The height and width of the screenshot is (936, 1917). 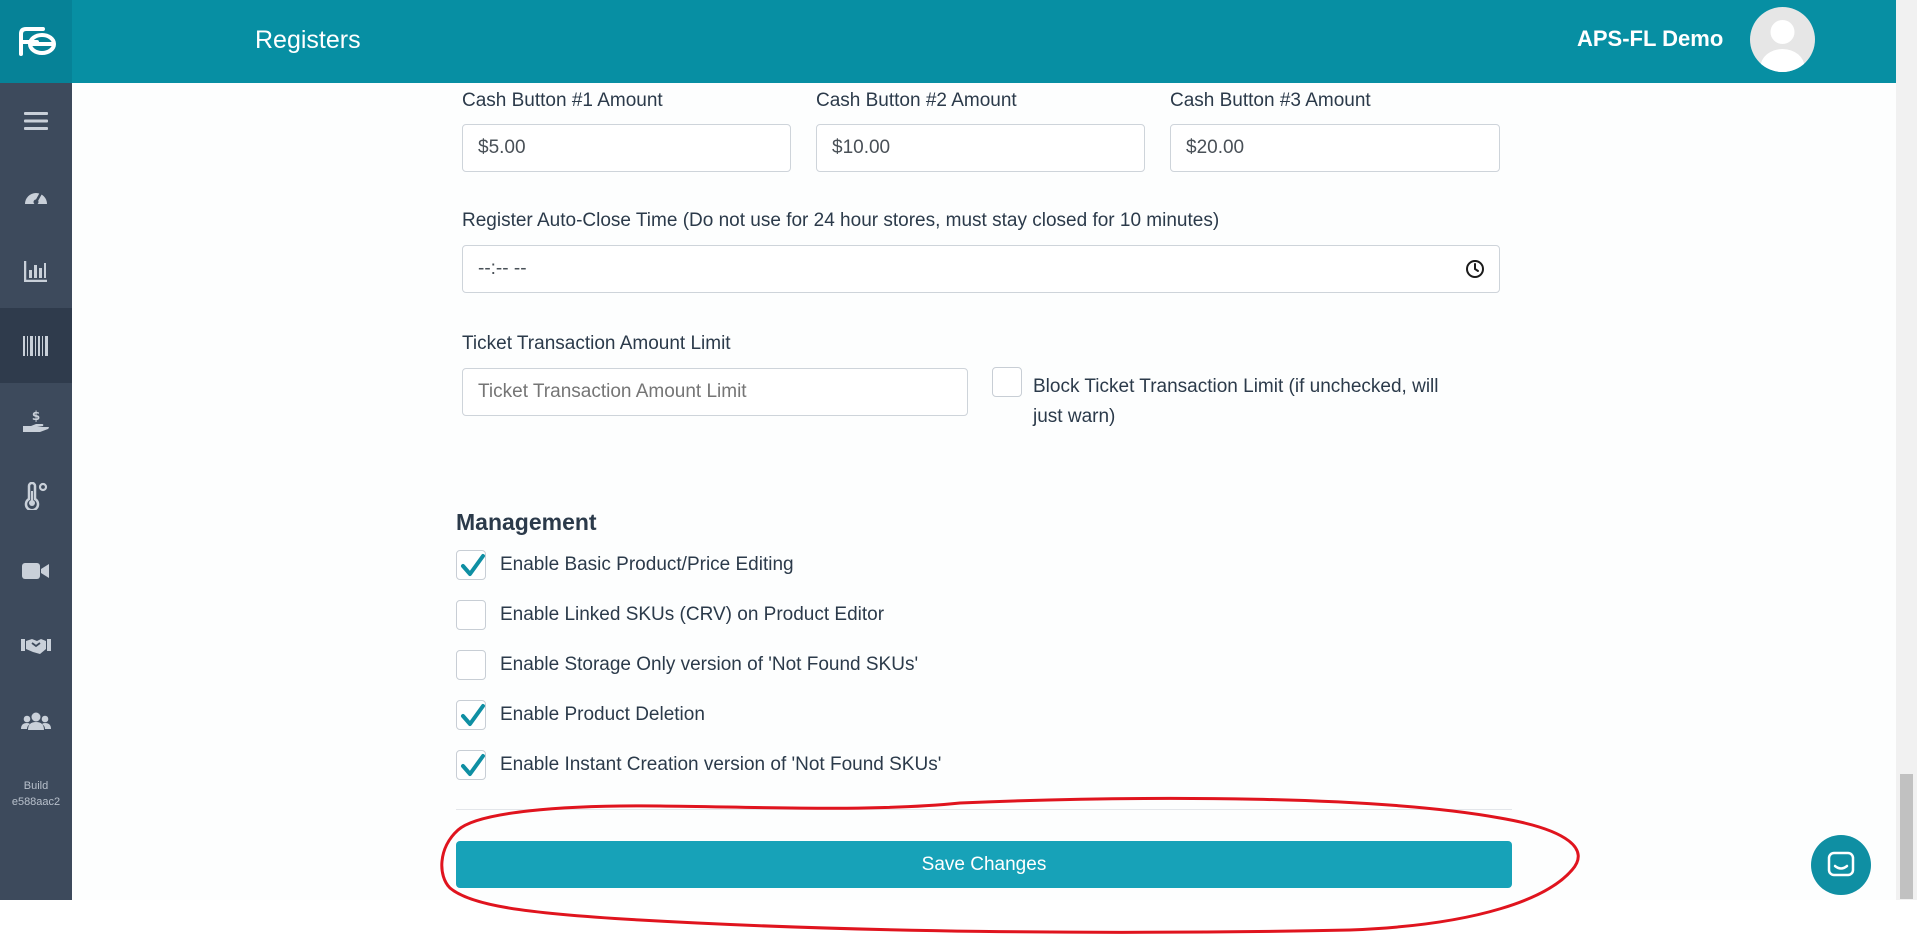 I want to click on sidebar-item-reports, so click(x=36, y=270).